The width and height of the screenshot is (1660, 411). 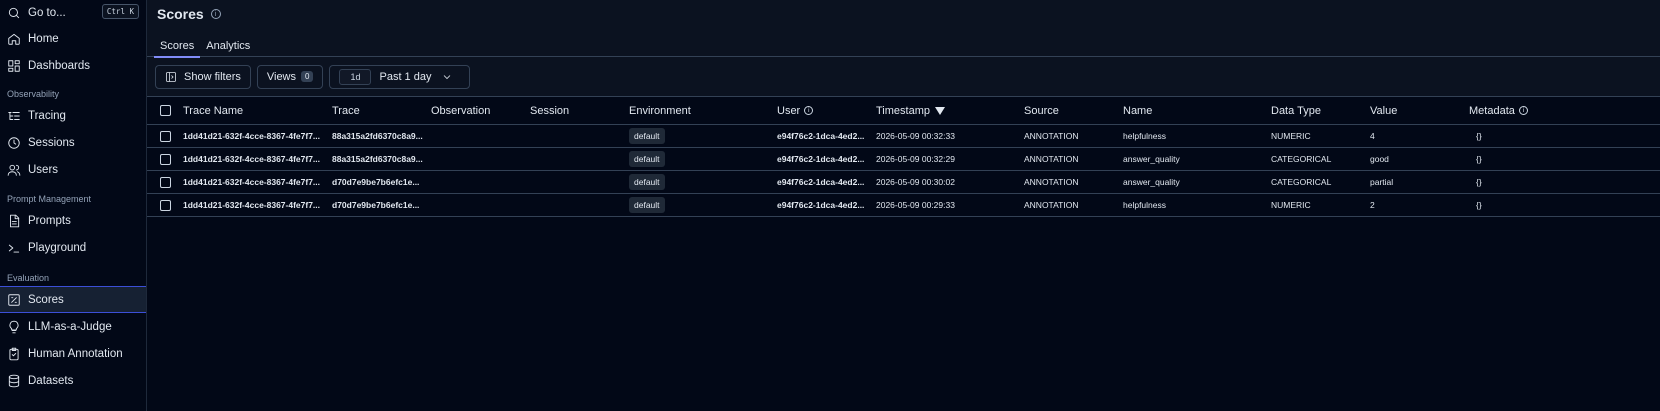 I want to click on sidebar-item-label: Sessions, so click(x=51, y=142).